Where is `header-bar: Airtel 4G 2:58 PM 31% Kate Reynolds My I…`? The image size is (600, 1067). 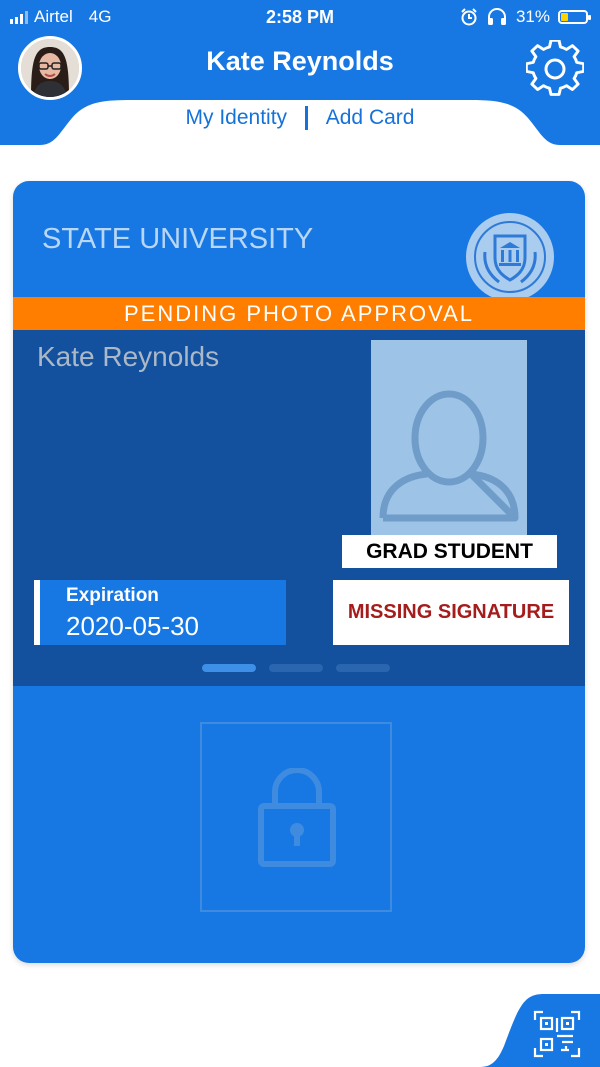 header-bar: Airtel 4G 2:58 PM 31% Kate Reynolds My I… is located at coordinates (300, 72).